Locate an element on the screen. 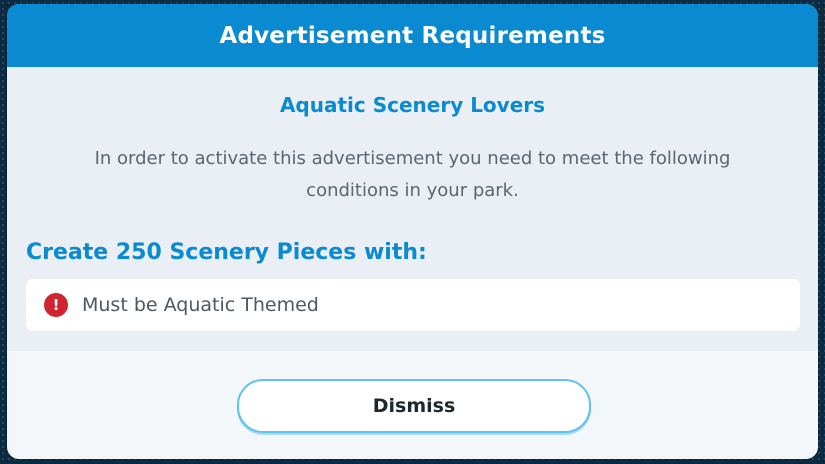 The width and height of the screenshot is (825, 464). condition-item: ! Must be Aquatic Themed is located at coordinates (413, 305).